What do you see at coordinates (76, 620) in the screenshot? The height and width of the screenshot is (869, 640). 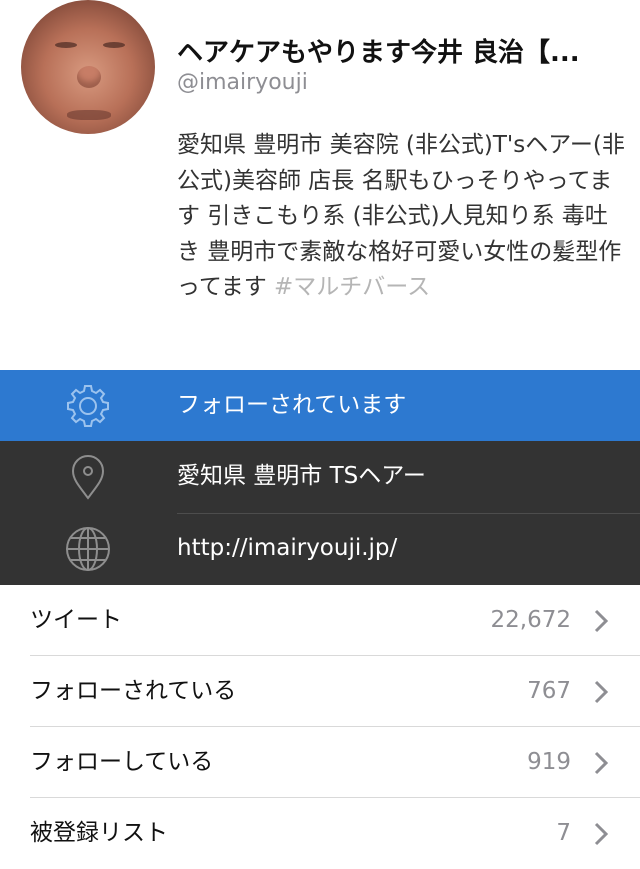 I see `stat-label: ツイート` at bounding box center [76, 620].